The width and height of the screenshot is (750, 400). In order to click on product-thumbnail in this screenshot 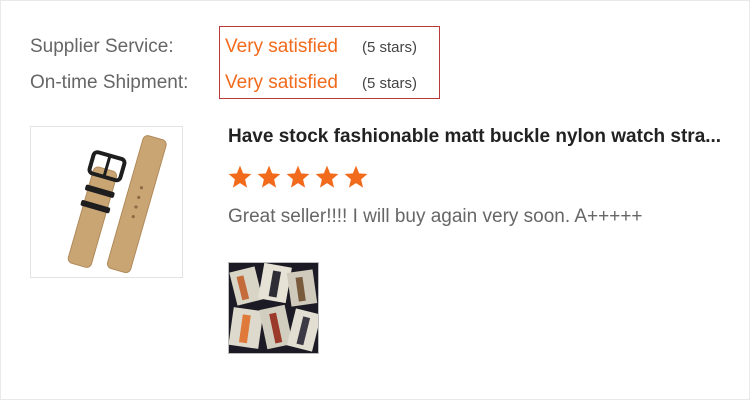, I will do `click(106, 202)`.